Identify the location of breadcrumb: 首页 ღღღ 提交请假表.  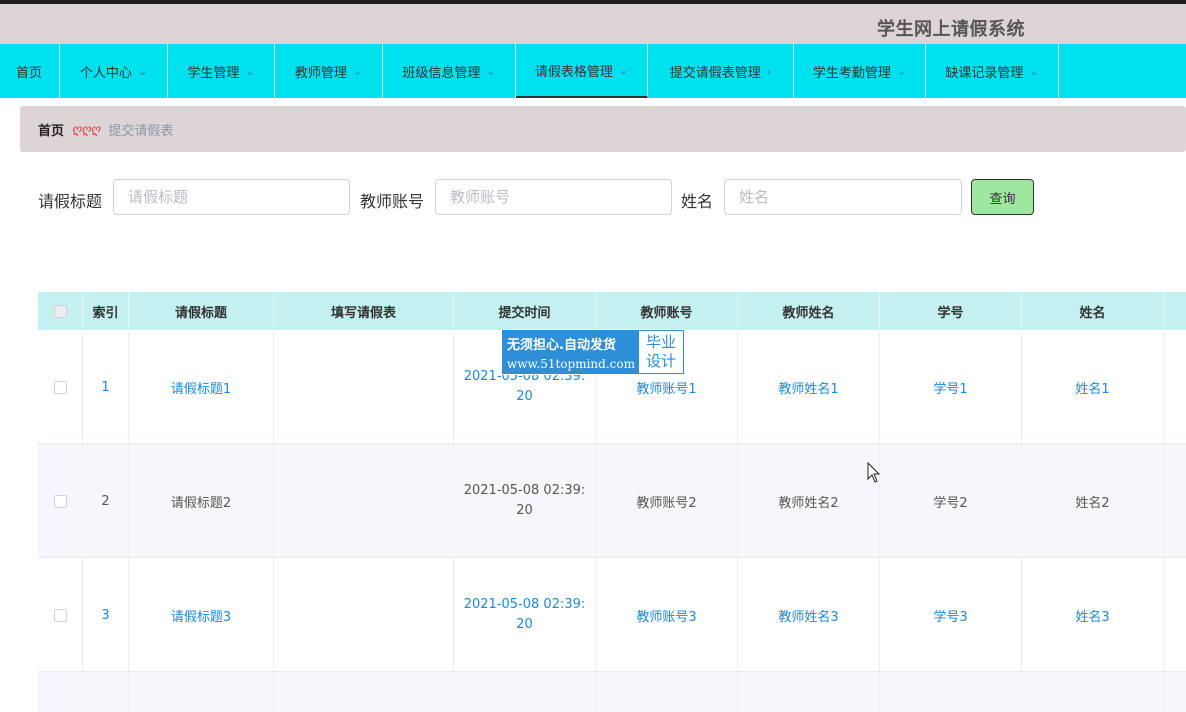
(603, 129).